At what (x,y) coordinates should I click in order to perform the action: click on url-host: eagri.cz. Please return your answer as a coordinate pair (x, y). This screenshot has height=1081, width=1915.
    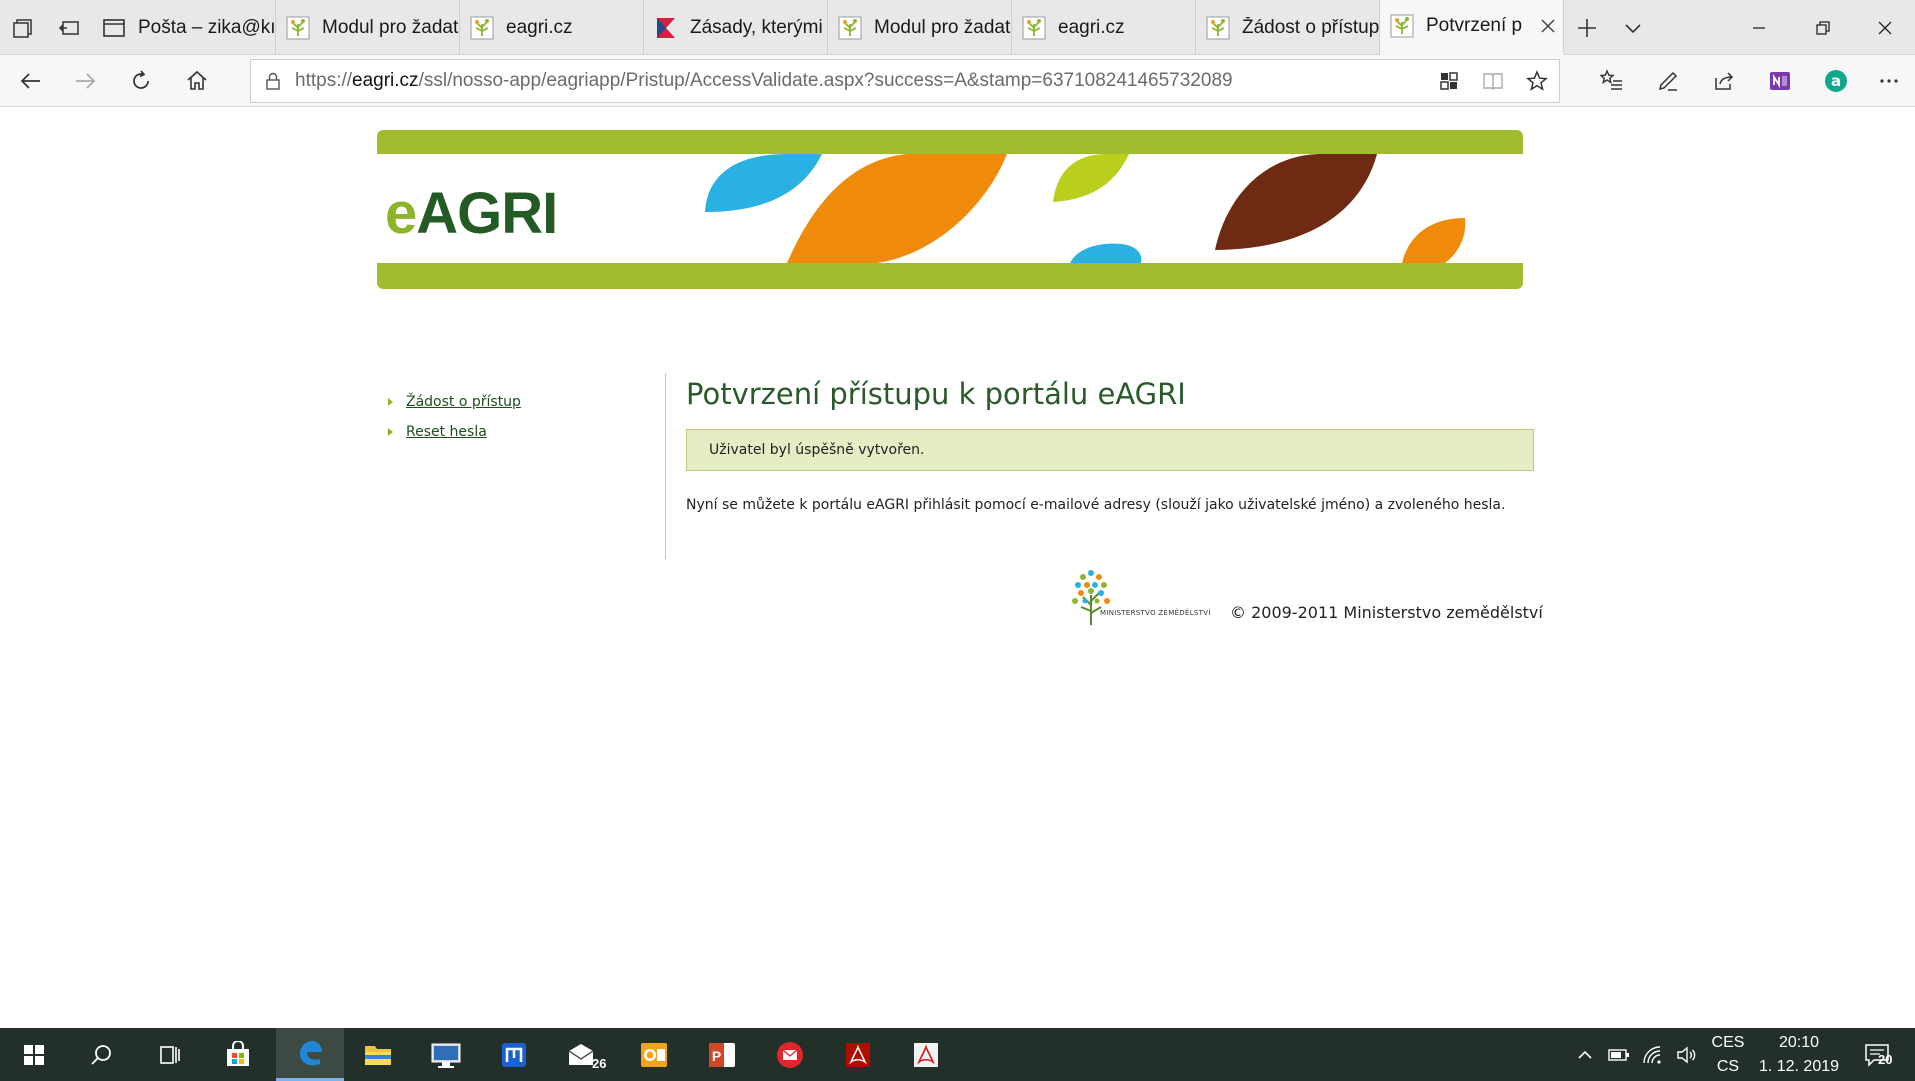
    Looking at the image, I should click on (385, 80).